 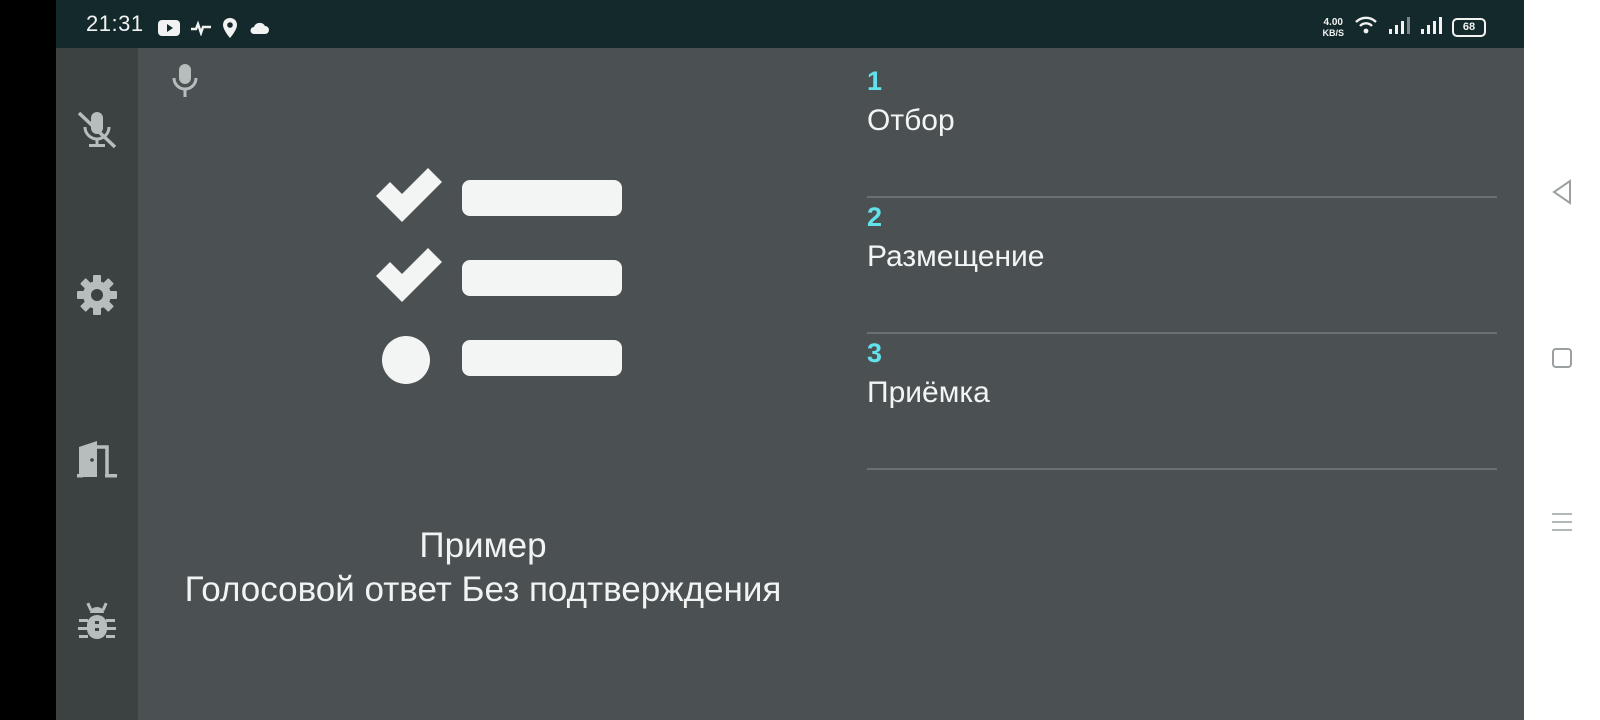 I want to click on menu-item-label: Отбор, so click(x=911, y=120).